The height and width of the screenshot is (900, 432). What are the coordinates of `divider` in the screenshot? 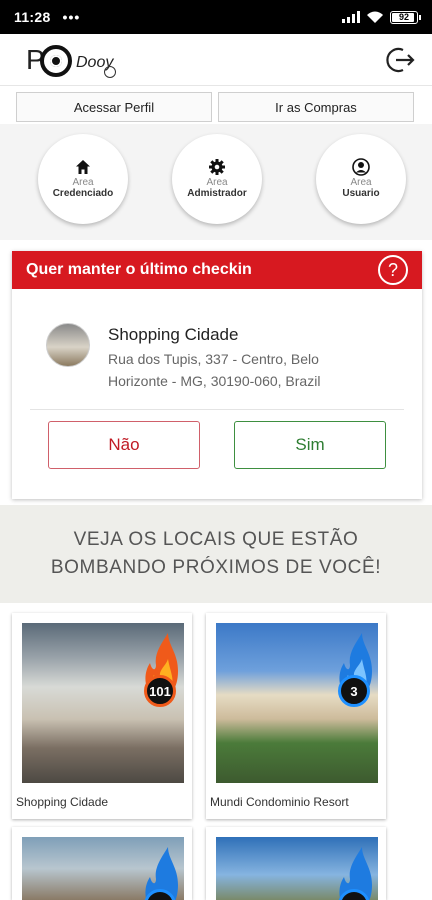 It's located at (217, 409).